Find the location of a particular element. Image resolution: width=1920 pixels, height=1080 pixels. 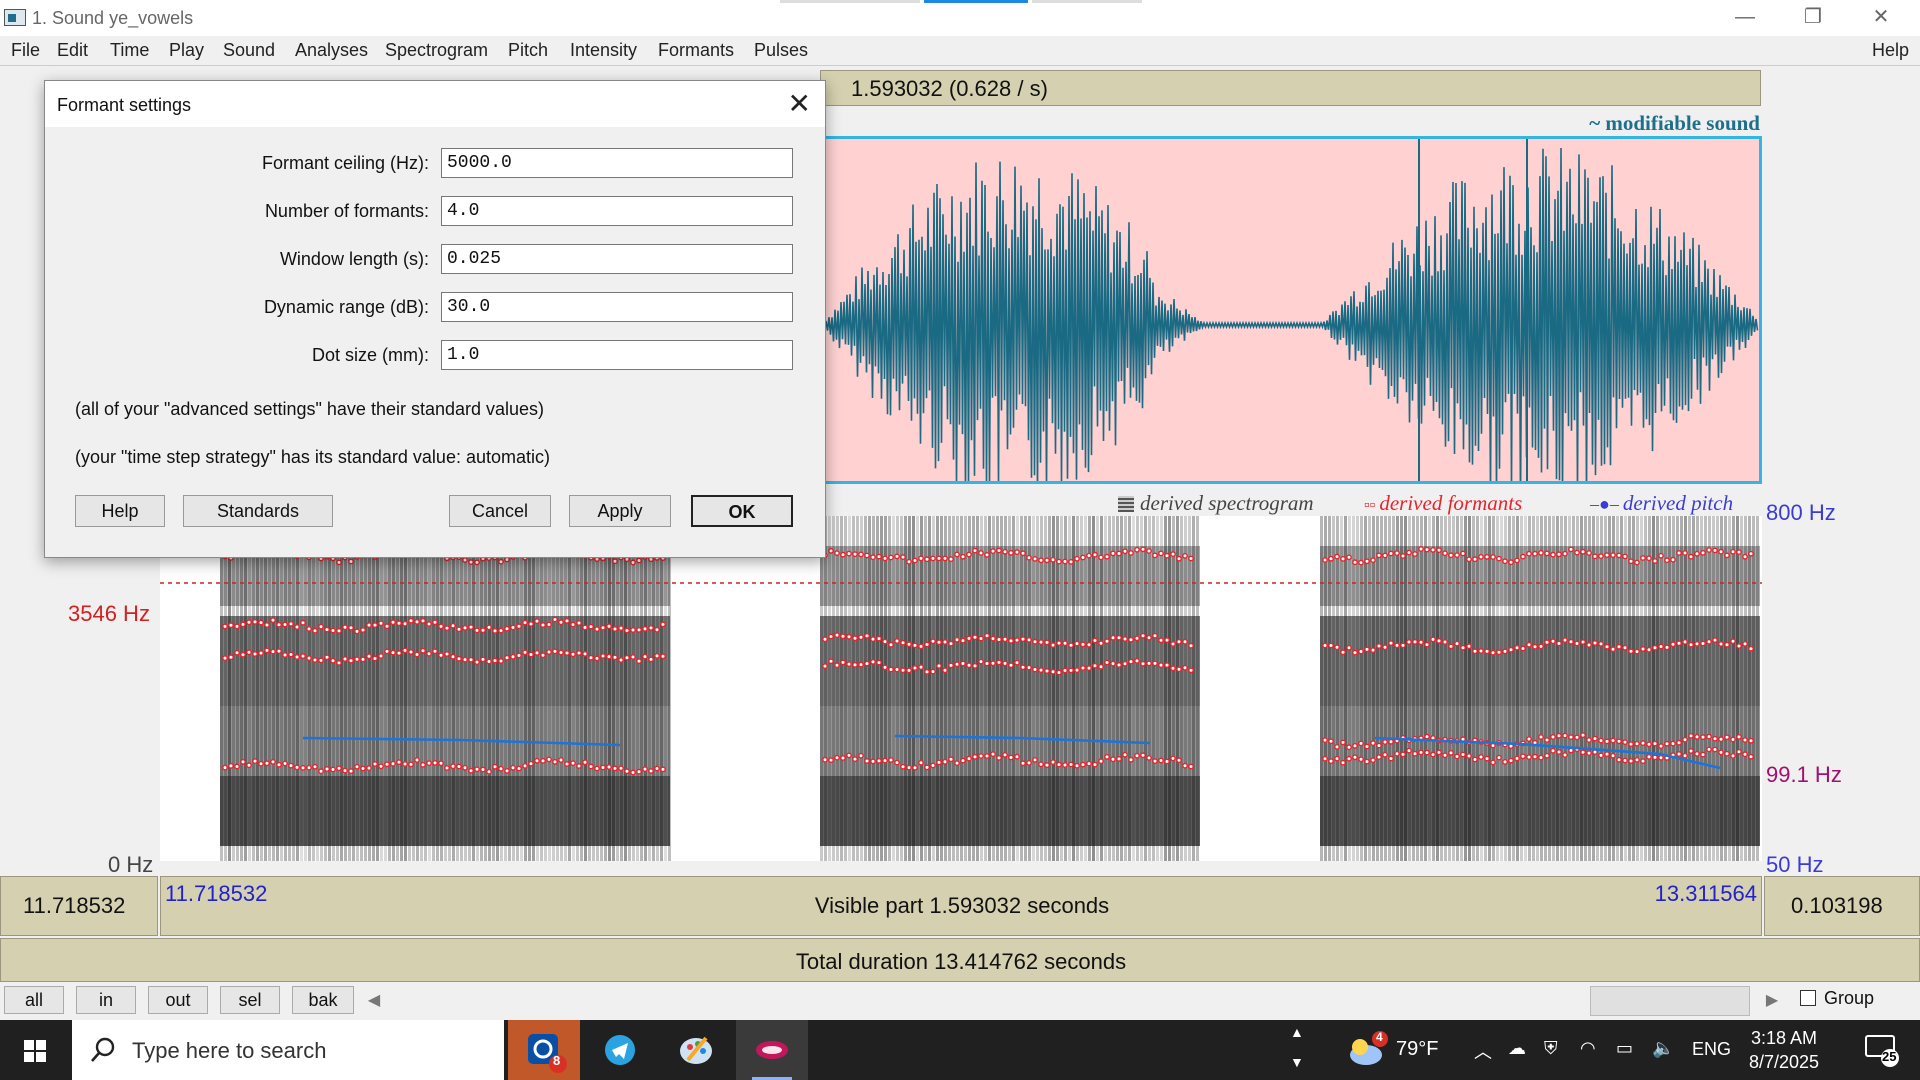

search-placeholder: Type here to search is located at coordinates (229, 1050).